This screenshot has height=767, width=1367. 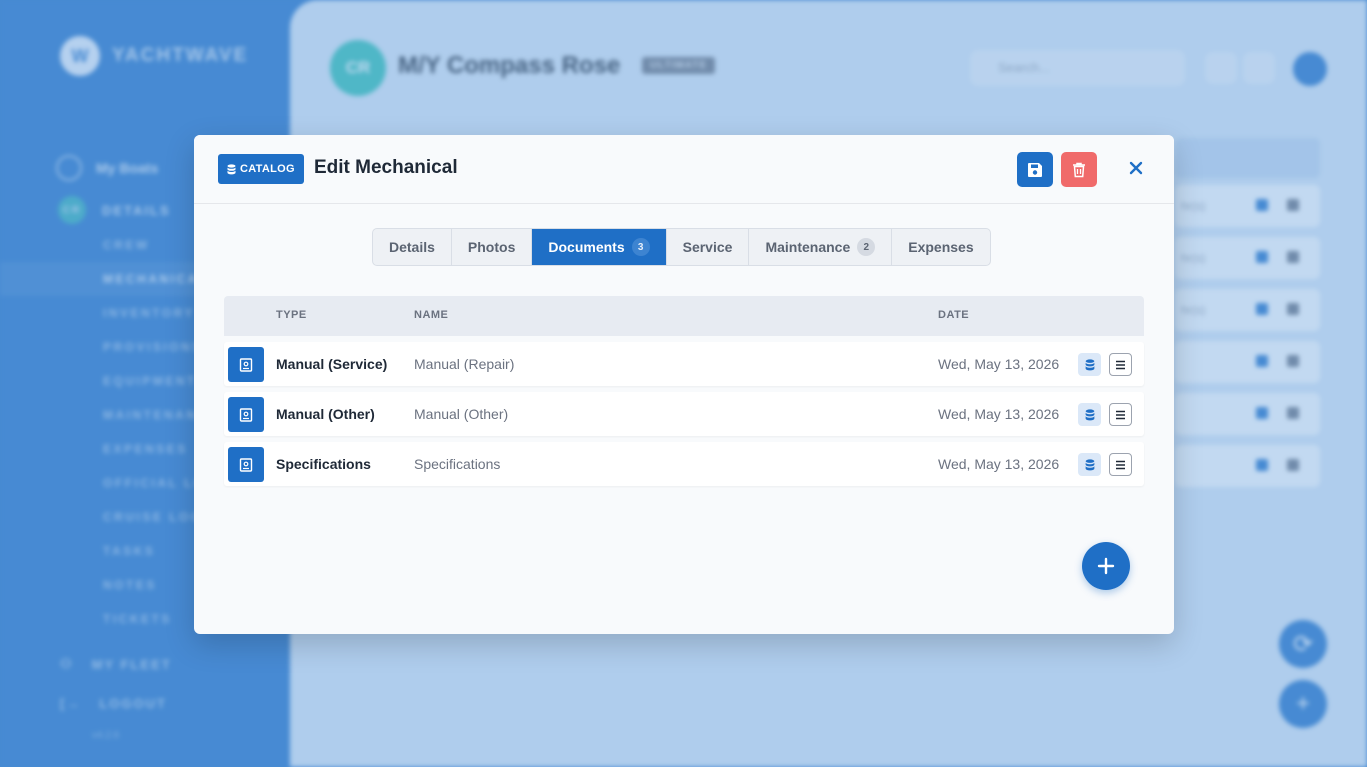 I want to click on cell-type: Manual (Other), so click(x=325, y=414).